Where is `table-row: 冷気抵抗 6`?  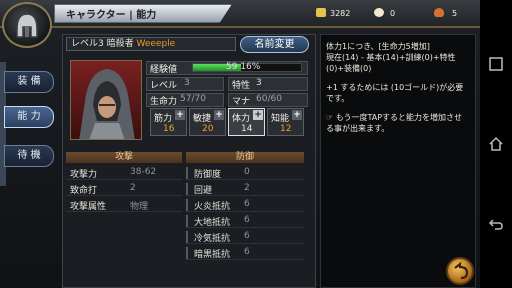
table-row: 冷気抵抗 6 is located at coordinates (245, 237).